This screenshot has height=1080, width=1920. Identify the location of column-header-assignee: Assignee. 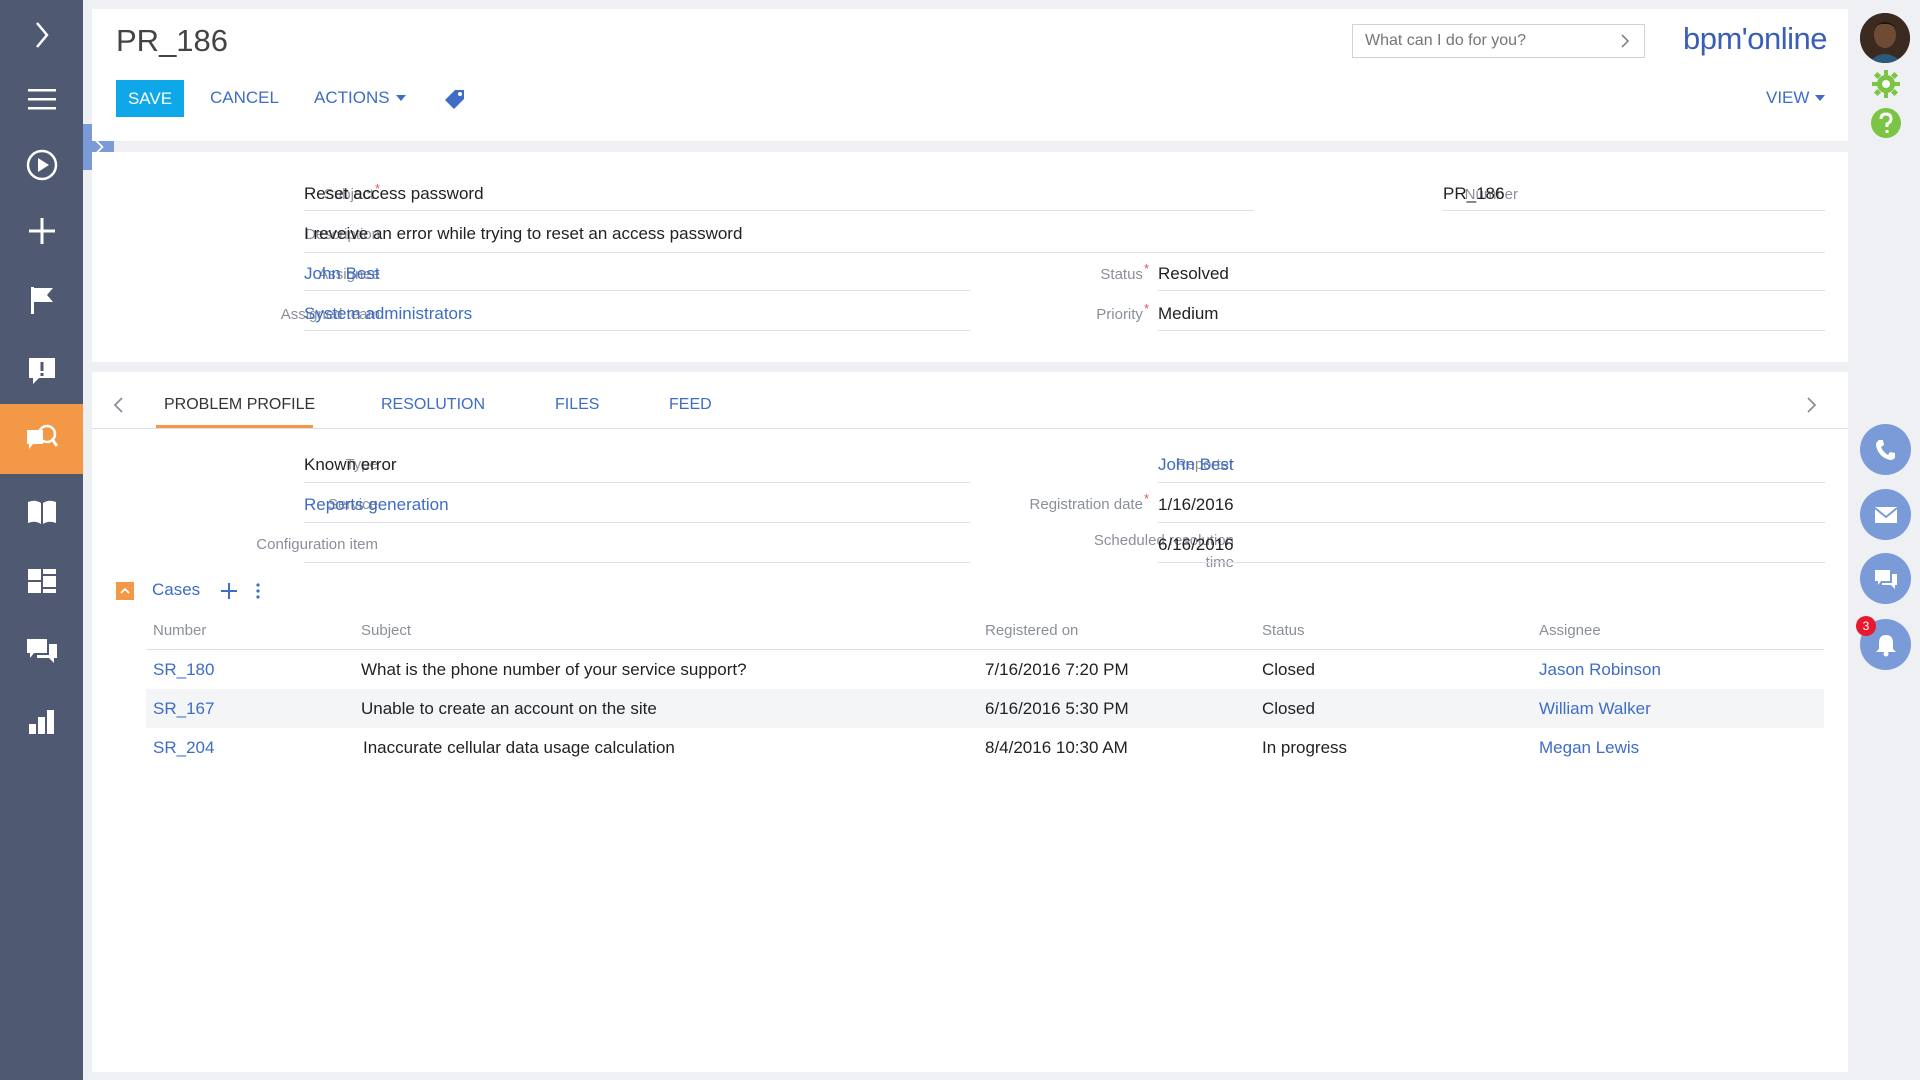
(1570, 630).